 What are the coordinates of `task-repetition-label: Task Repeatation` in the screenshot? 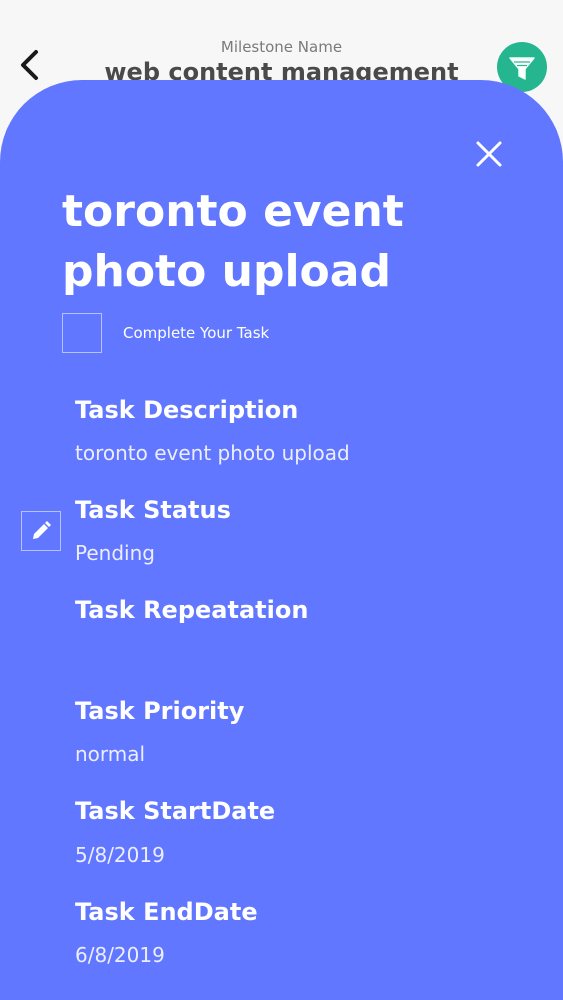 It's located at (192, 610).